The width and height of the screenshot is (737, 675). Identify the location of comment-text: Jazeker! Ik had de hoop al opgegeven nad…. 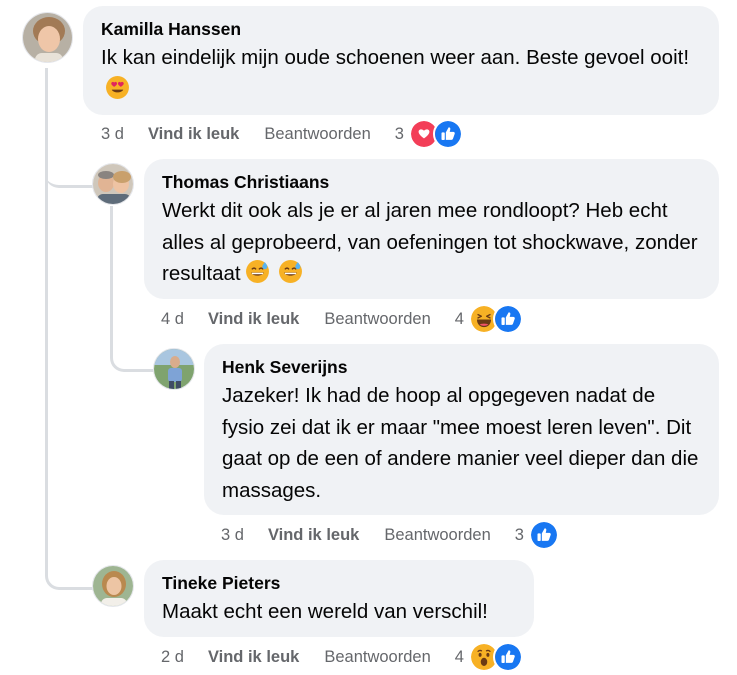
(460, 443).